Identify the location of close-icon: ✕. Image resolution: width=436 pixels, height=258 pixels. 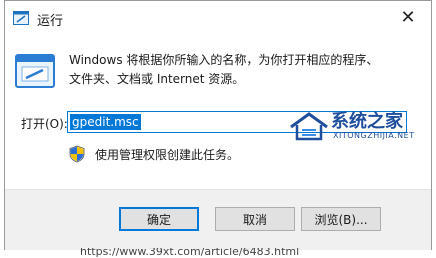
(408, 17).